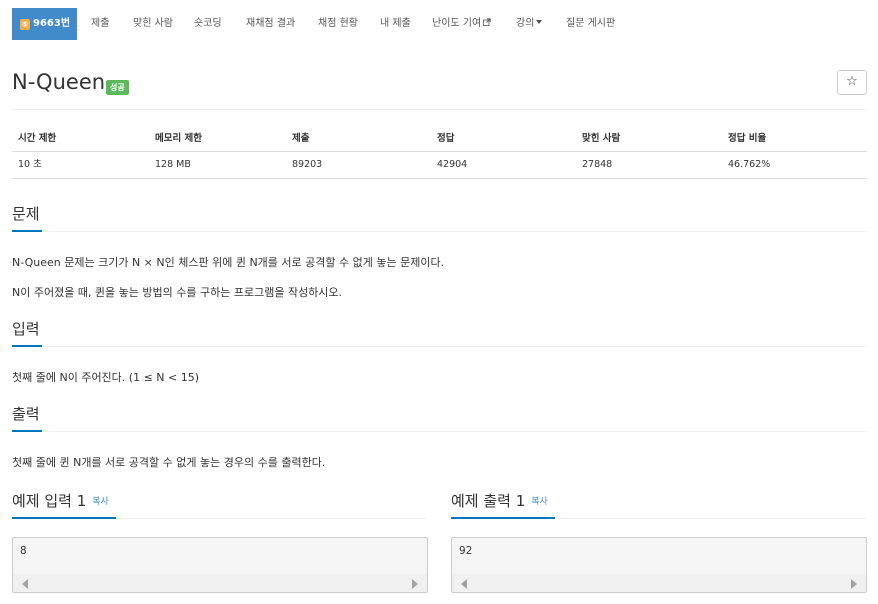  What do you see at coordinates (749, 164) in the screenshot?
I see `value-accept-ratio: 46.762%` at bounding box center [749, 164].